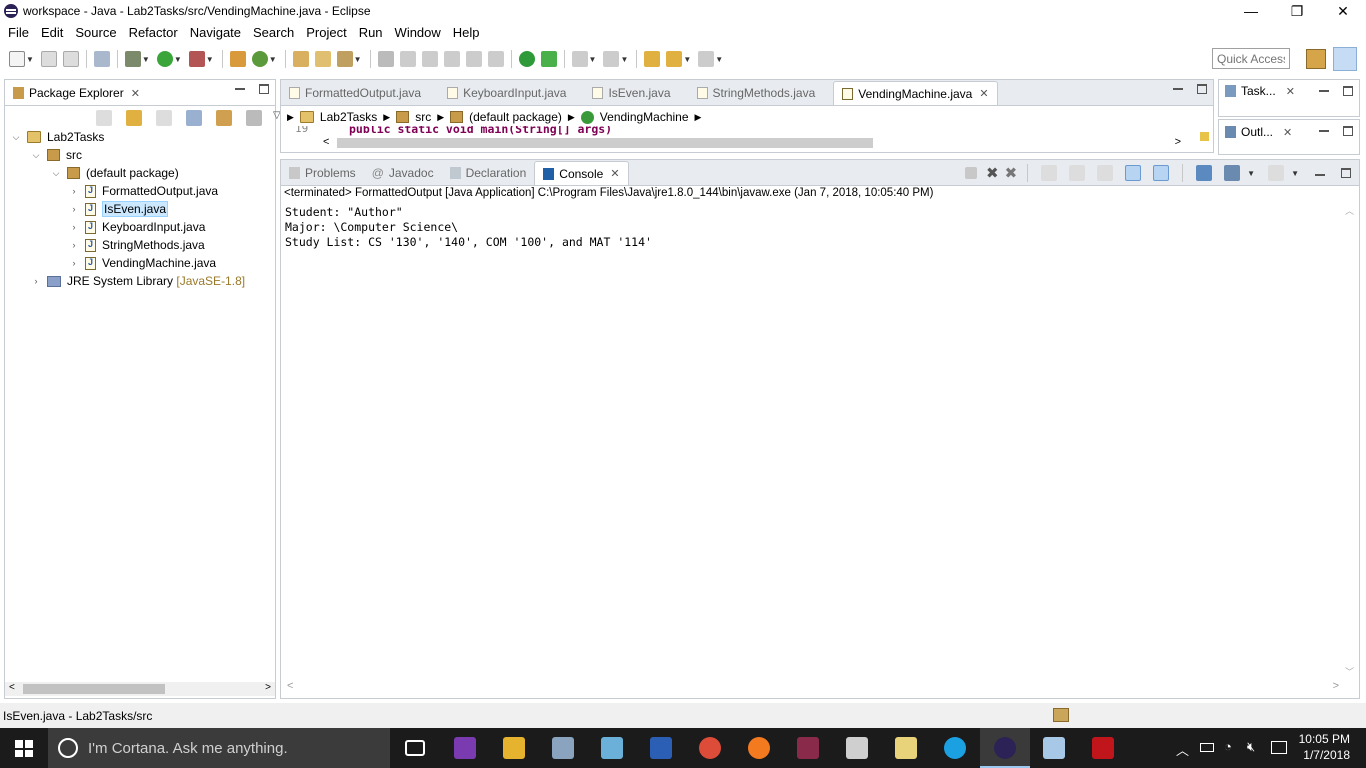 This screenshot has height=768, width=1366. What do you see at coordinates (36, 155) in the screenshot?
I see `chevron-down-icon: ⌵` at bounding box center [36, 155].